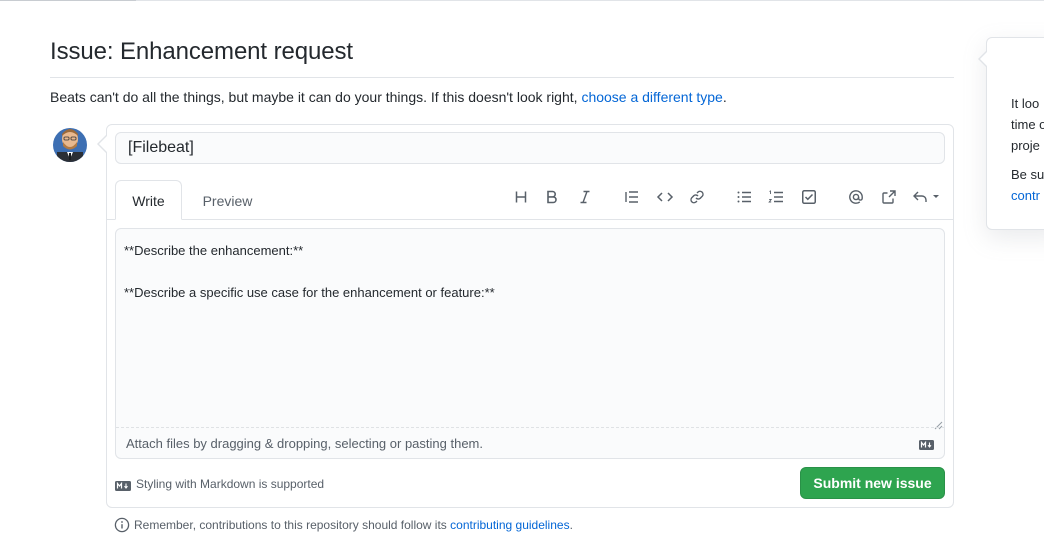  What do you see at coordinates (201, 51) in the screenshot?
I see `page-title: Issue: Enhancement request` at bounding box center [201, 51].